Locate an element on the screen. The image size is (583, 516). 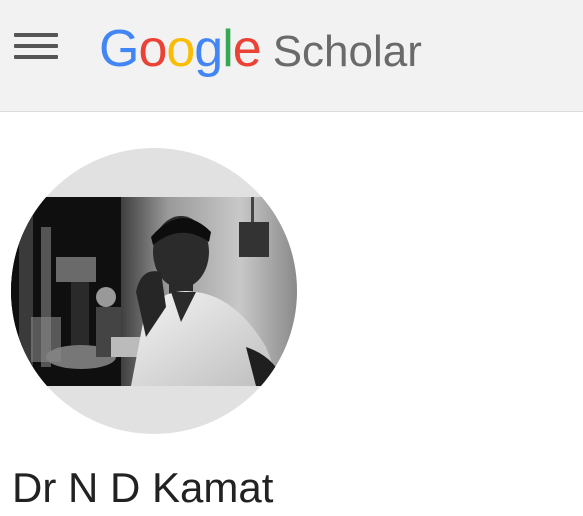
profile-name: Dr N D Kamat is located at coordinates (143, 487).